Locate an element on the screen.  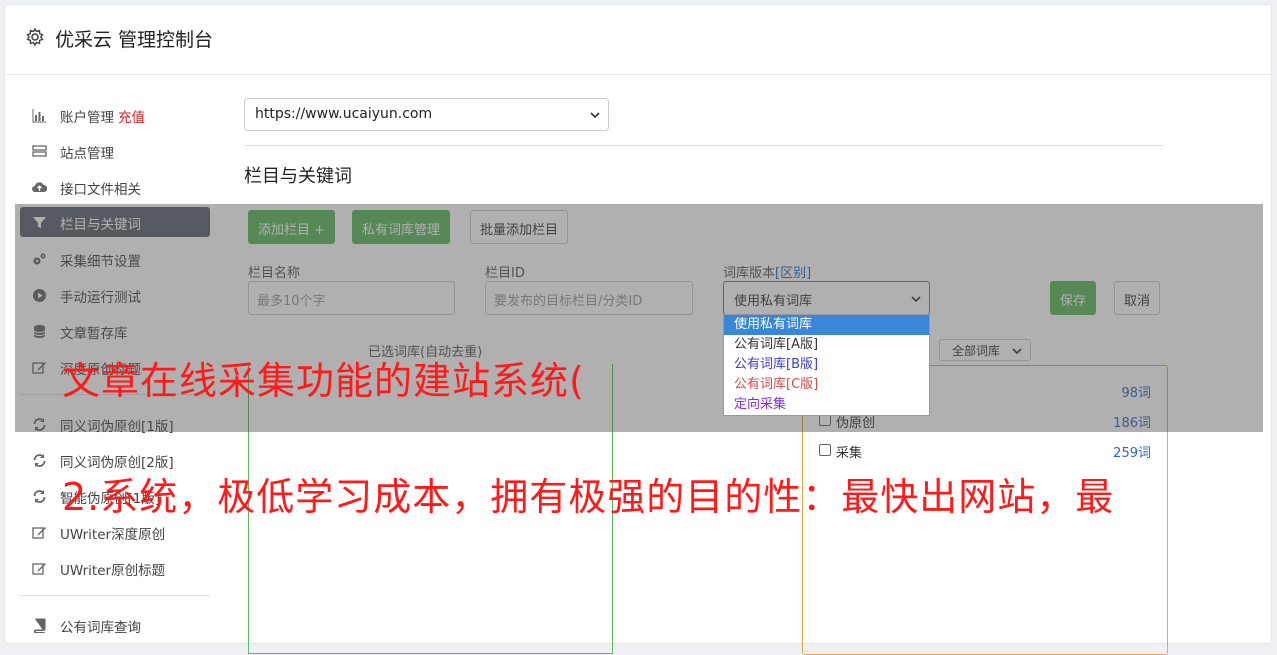
gears-icon is located at coordinates (39, 259).